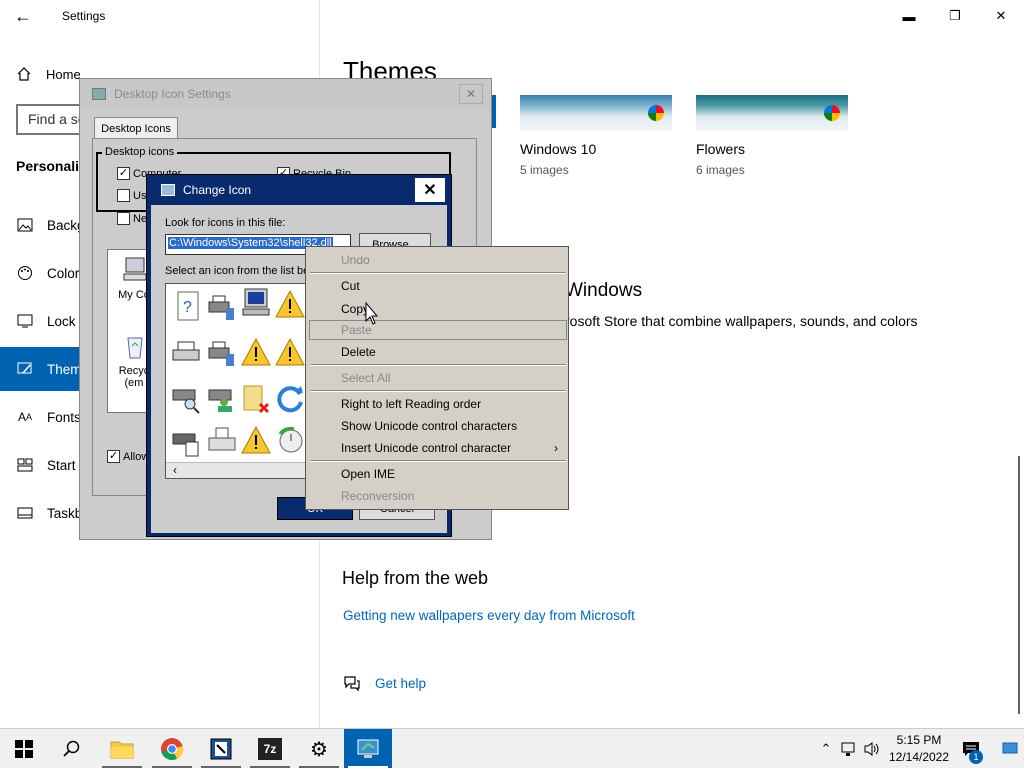  What do you see at coordinates (919, 740) in the screenshot?
I see `clock-time: 5:15 PM` at bounding box center [919, 740].